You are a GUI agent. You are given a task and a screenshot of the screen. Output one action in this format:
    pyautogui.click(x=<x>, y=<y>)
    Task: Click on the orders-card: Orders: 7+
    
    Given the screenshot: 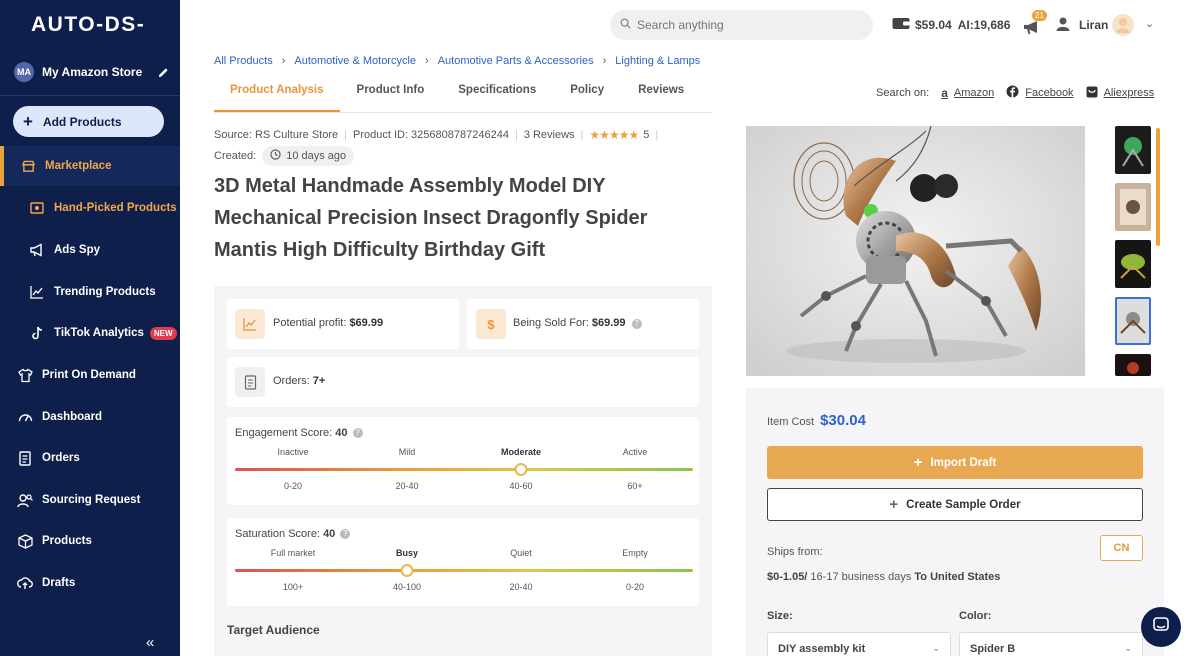 What is the action you would take?
    pyautogui.click(x=463, y=382)
    